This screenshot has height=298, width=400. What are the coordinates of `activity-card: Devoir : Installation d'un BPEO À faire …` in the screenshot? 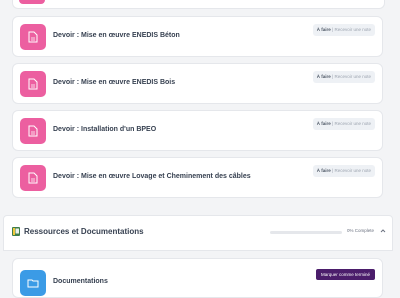 It's located at (197, 130).